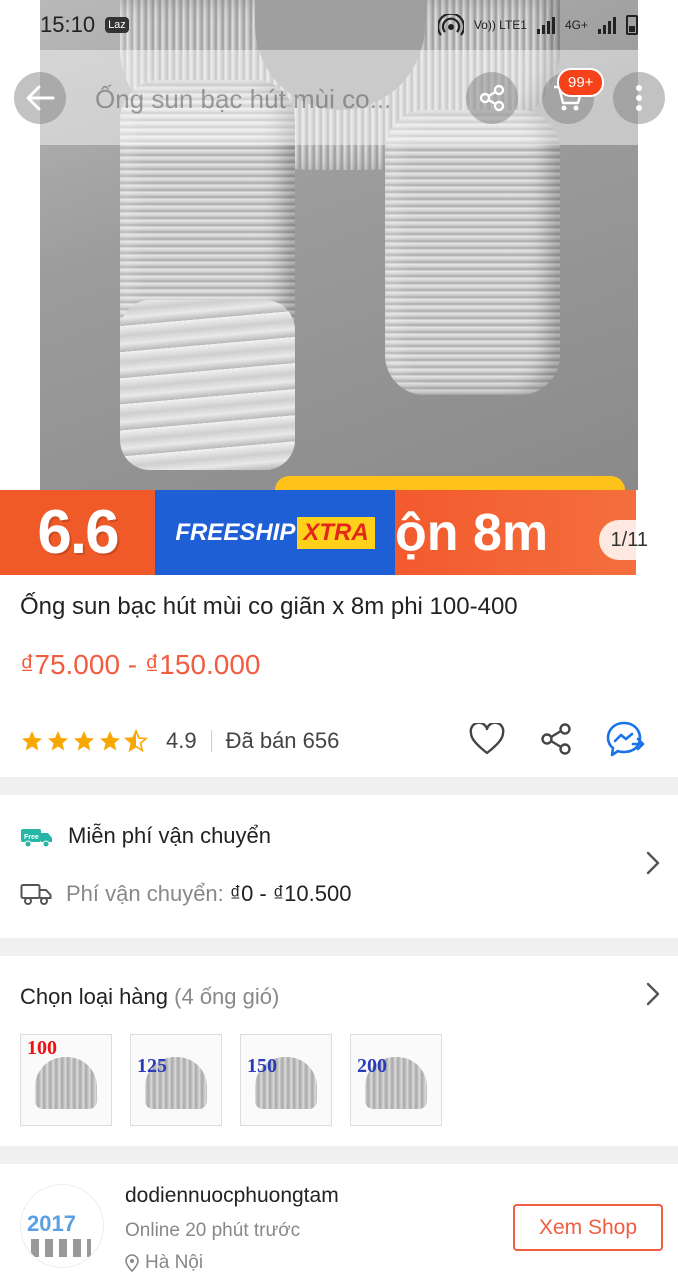 The height and width of the screenshot is (1280, 678). What do you see at coordinates (77, 532) in the screenshot?
I see `banner-66-text: 6.6` at bounding box center [77, 532].